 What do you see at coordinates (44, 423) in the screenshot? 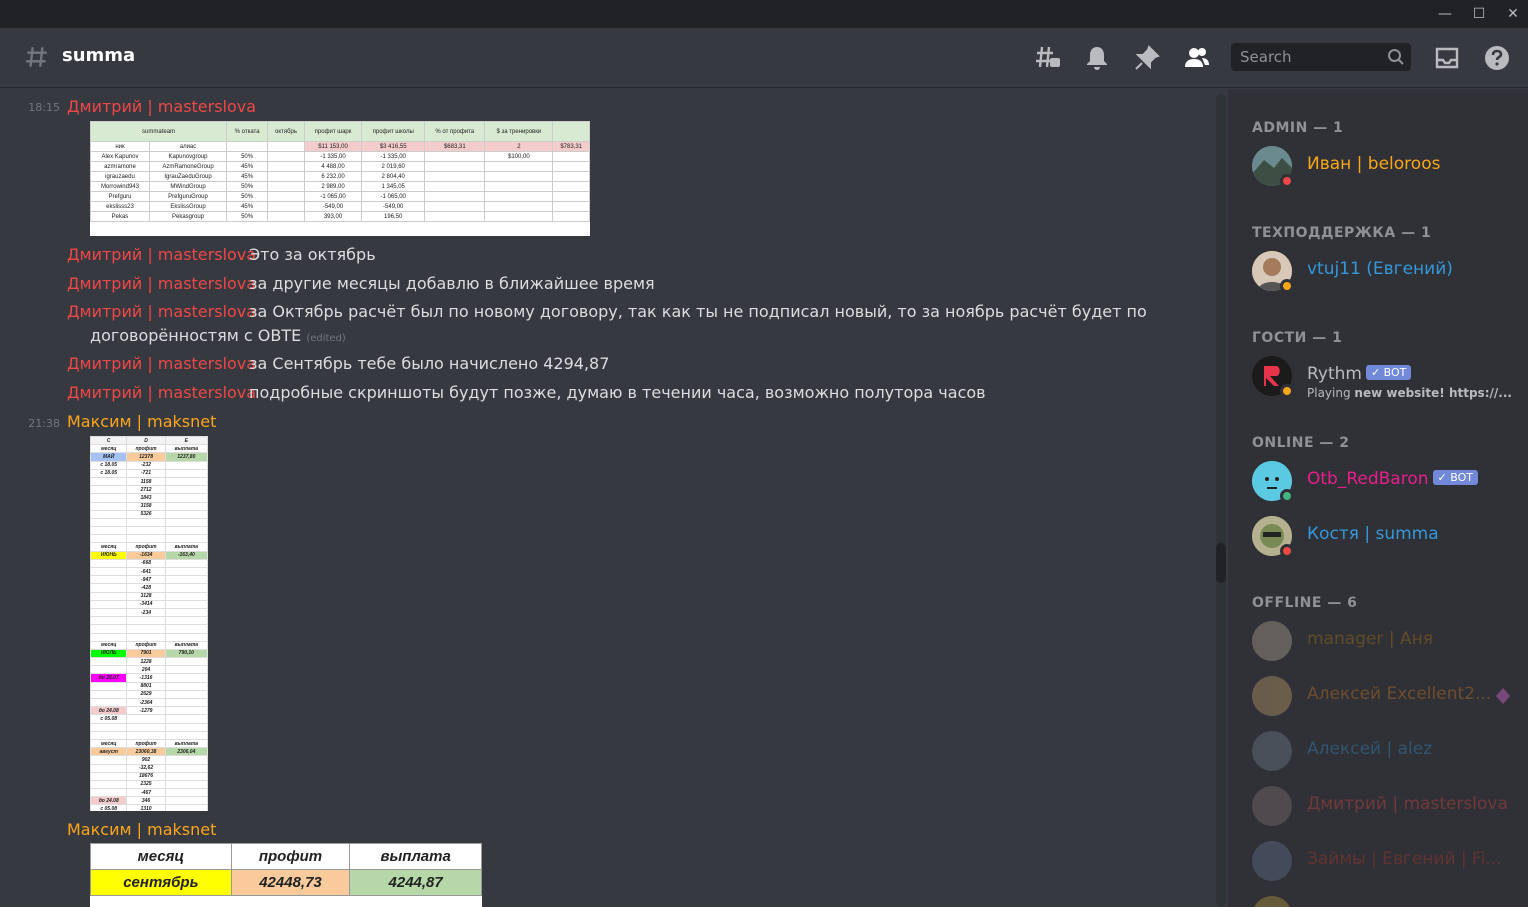
I see `message-timestamp: 21:38` at bounding box center [44, 423].